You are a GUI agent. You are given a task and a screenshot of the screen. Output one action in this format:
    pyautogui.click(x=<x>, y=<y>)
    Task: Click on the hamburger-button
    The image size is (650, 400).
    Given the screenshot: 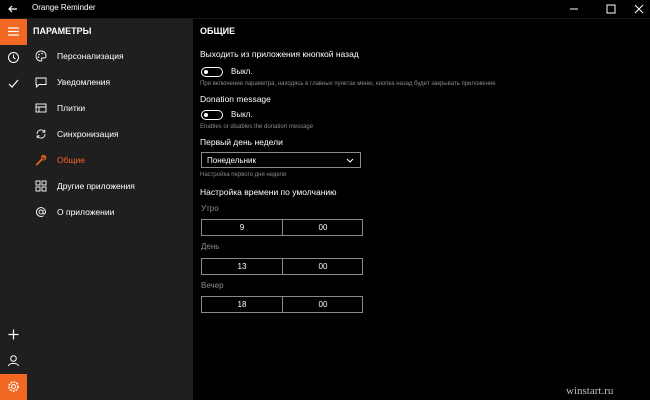 What is the action you would take?
    pyautogui.click(x=13, y=32)
    